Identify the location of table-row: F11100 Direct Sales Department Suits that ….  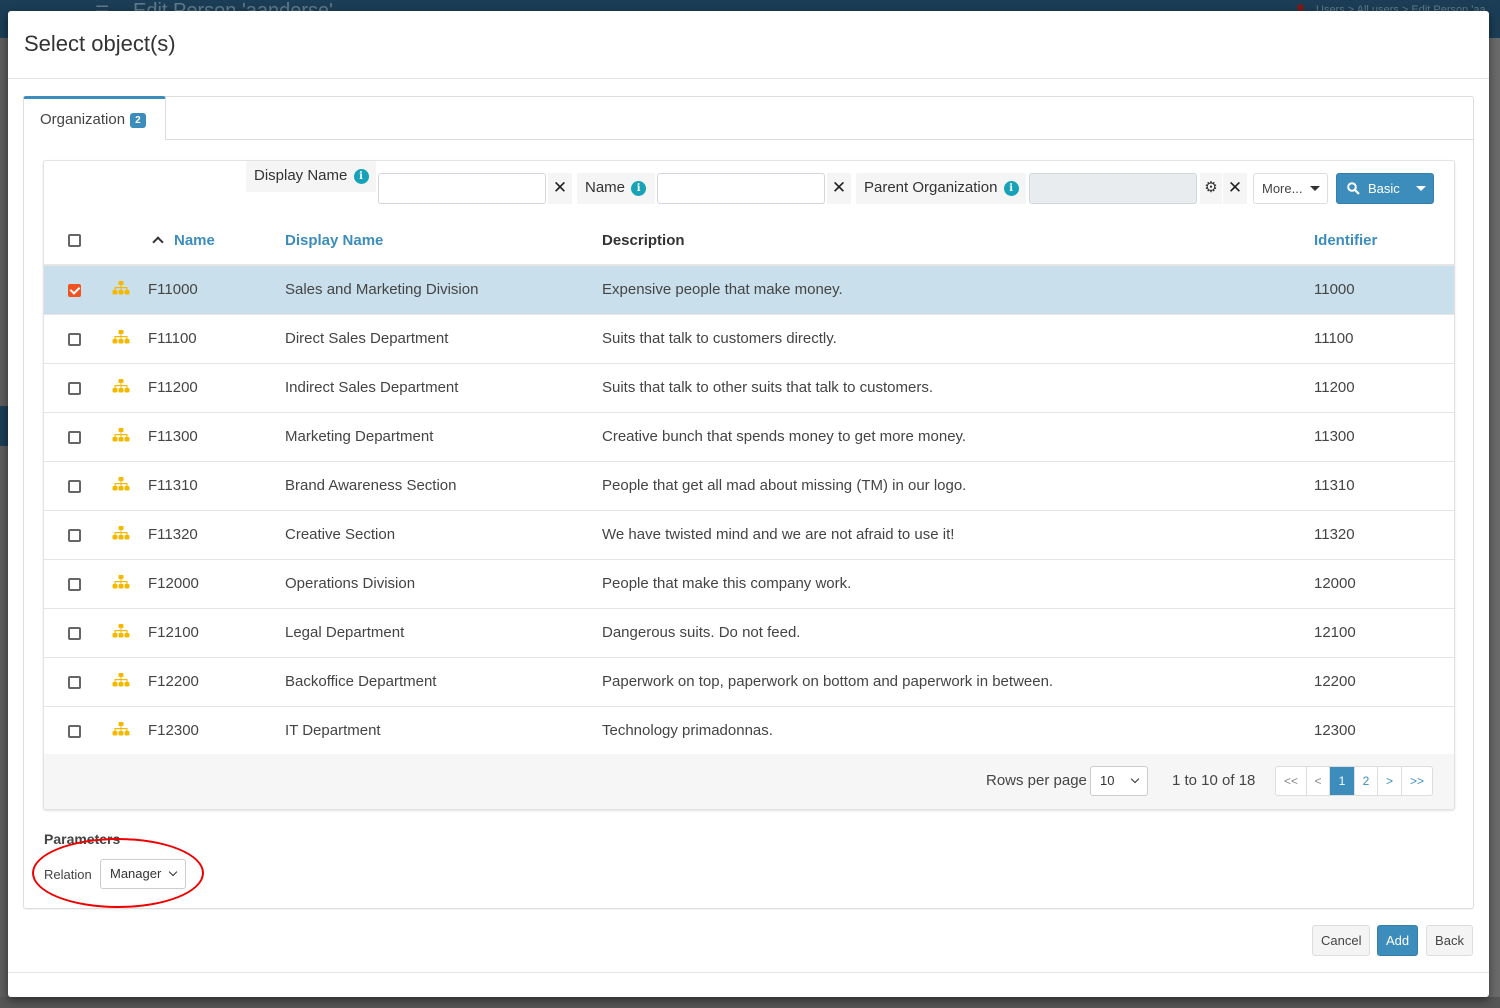
(749, 338).